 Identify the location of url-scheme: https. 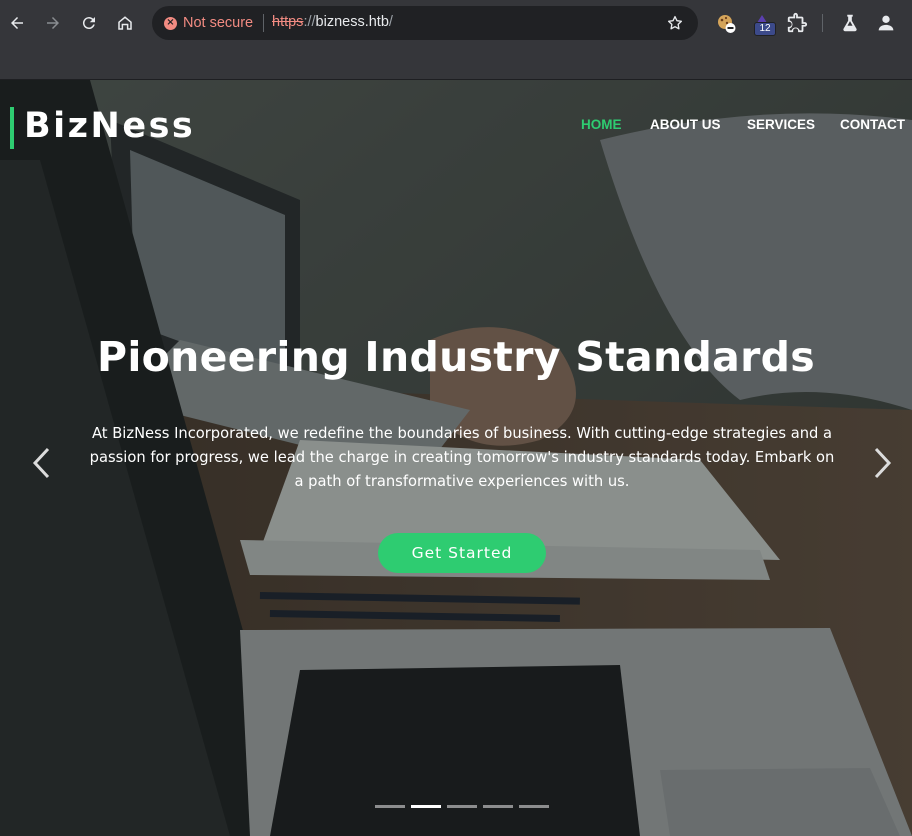
(288, 22).